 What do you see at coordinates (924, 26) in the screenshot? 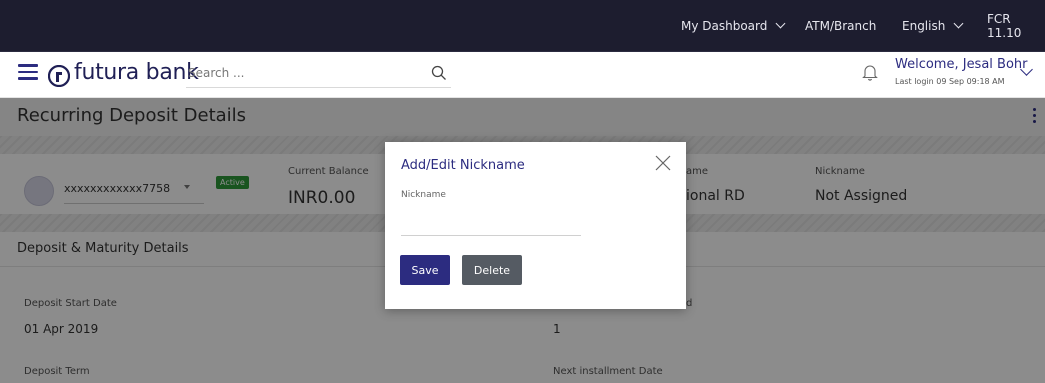
I see `language-label: English` at bounding box center [924, 26].